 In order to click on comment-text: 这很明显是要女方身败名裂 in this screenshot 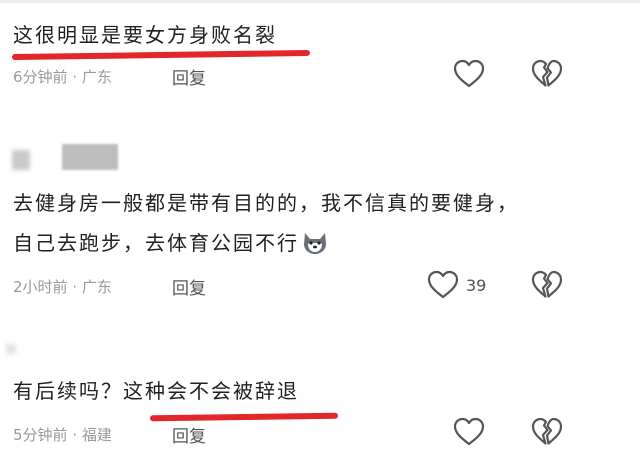, I will do `click(145, 35)`.